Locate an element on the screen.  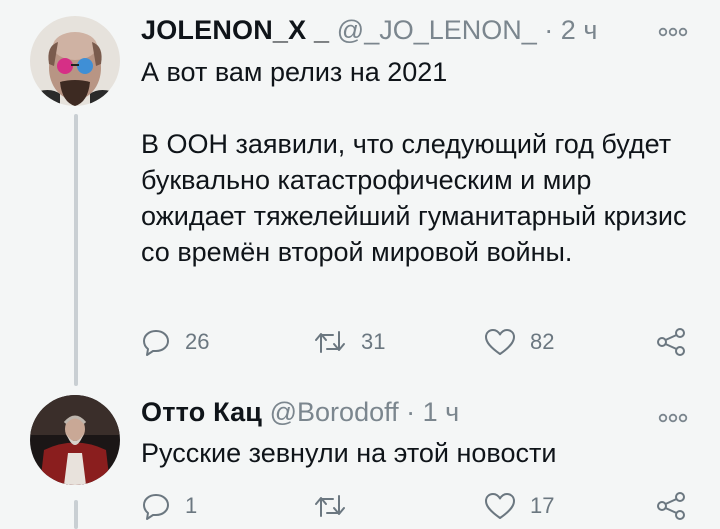
action-bar: 26 31 82 is located at coordinates (421, 342).